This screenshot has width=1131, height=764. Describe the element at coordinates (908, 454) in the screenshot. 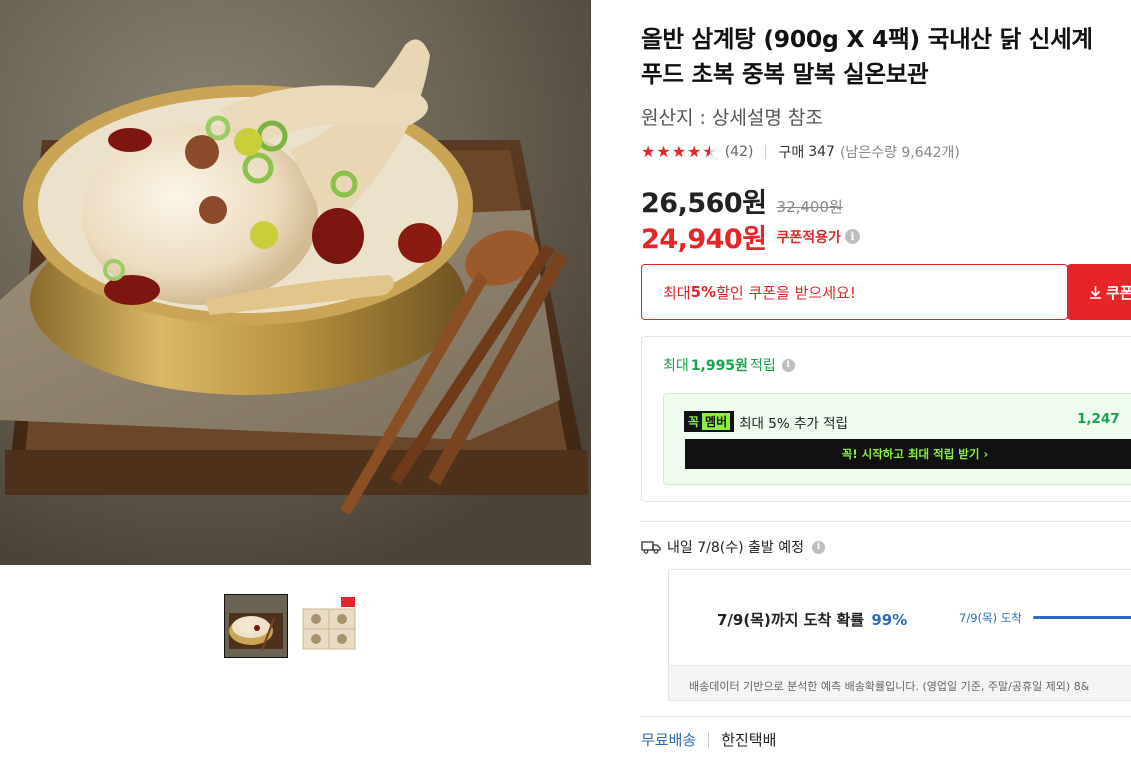

I see `member-start-button: 꼭! 시작하고 최대 적립 받기 ›` at that location.